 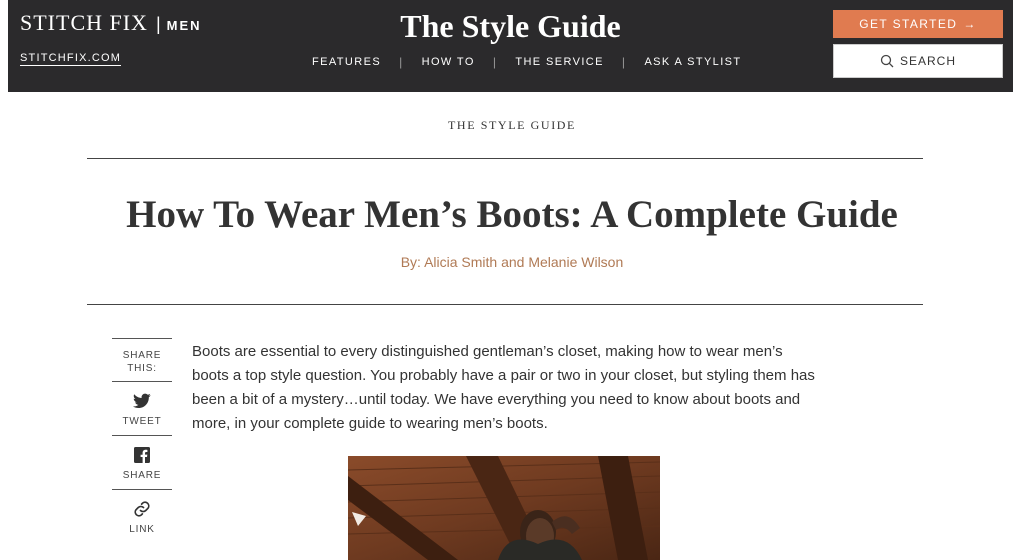 What do you see at coordinates (512, 262) in the screenshot?
I see `byline: By: Alicia Smith and Melanie Wilson` at bounding box center [512, 262].